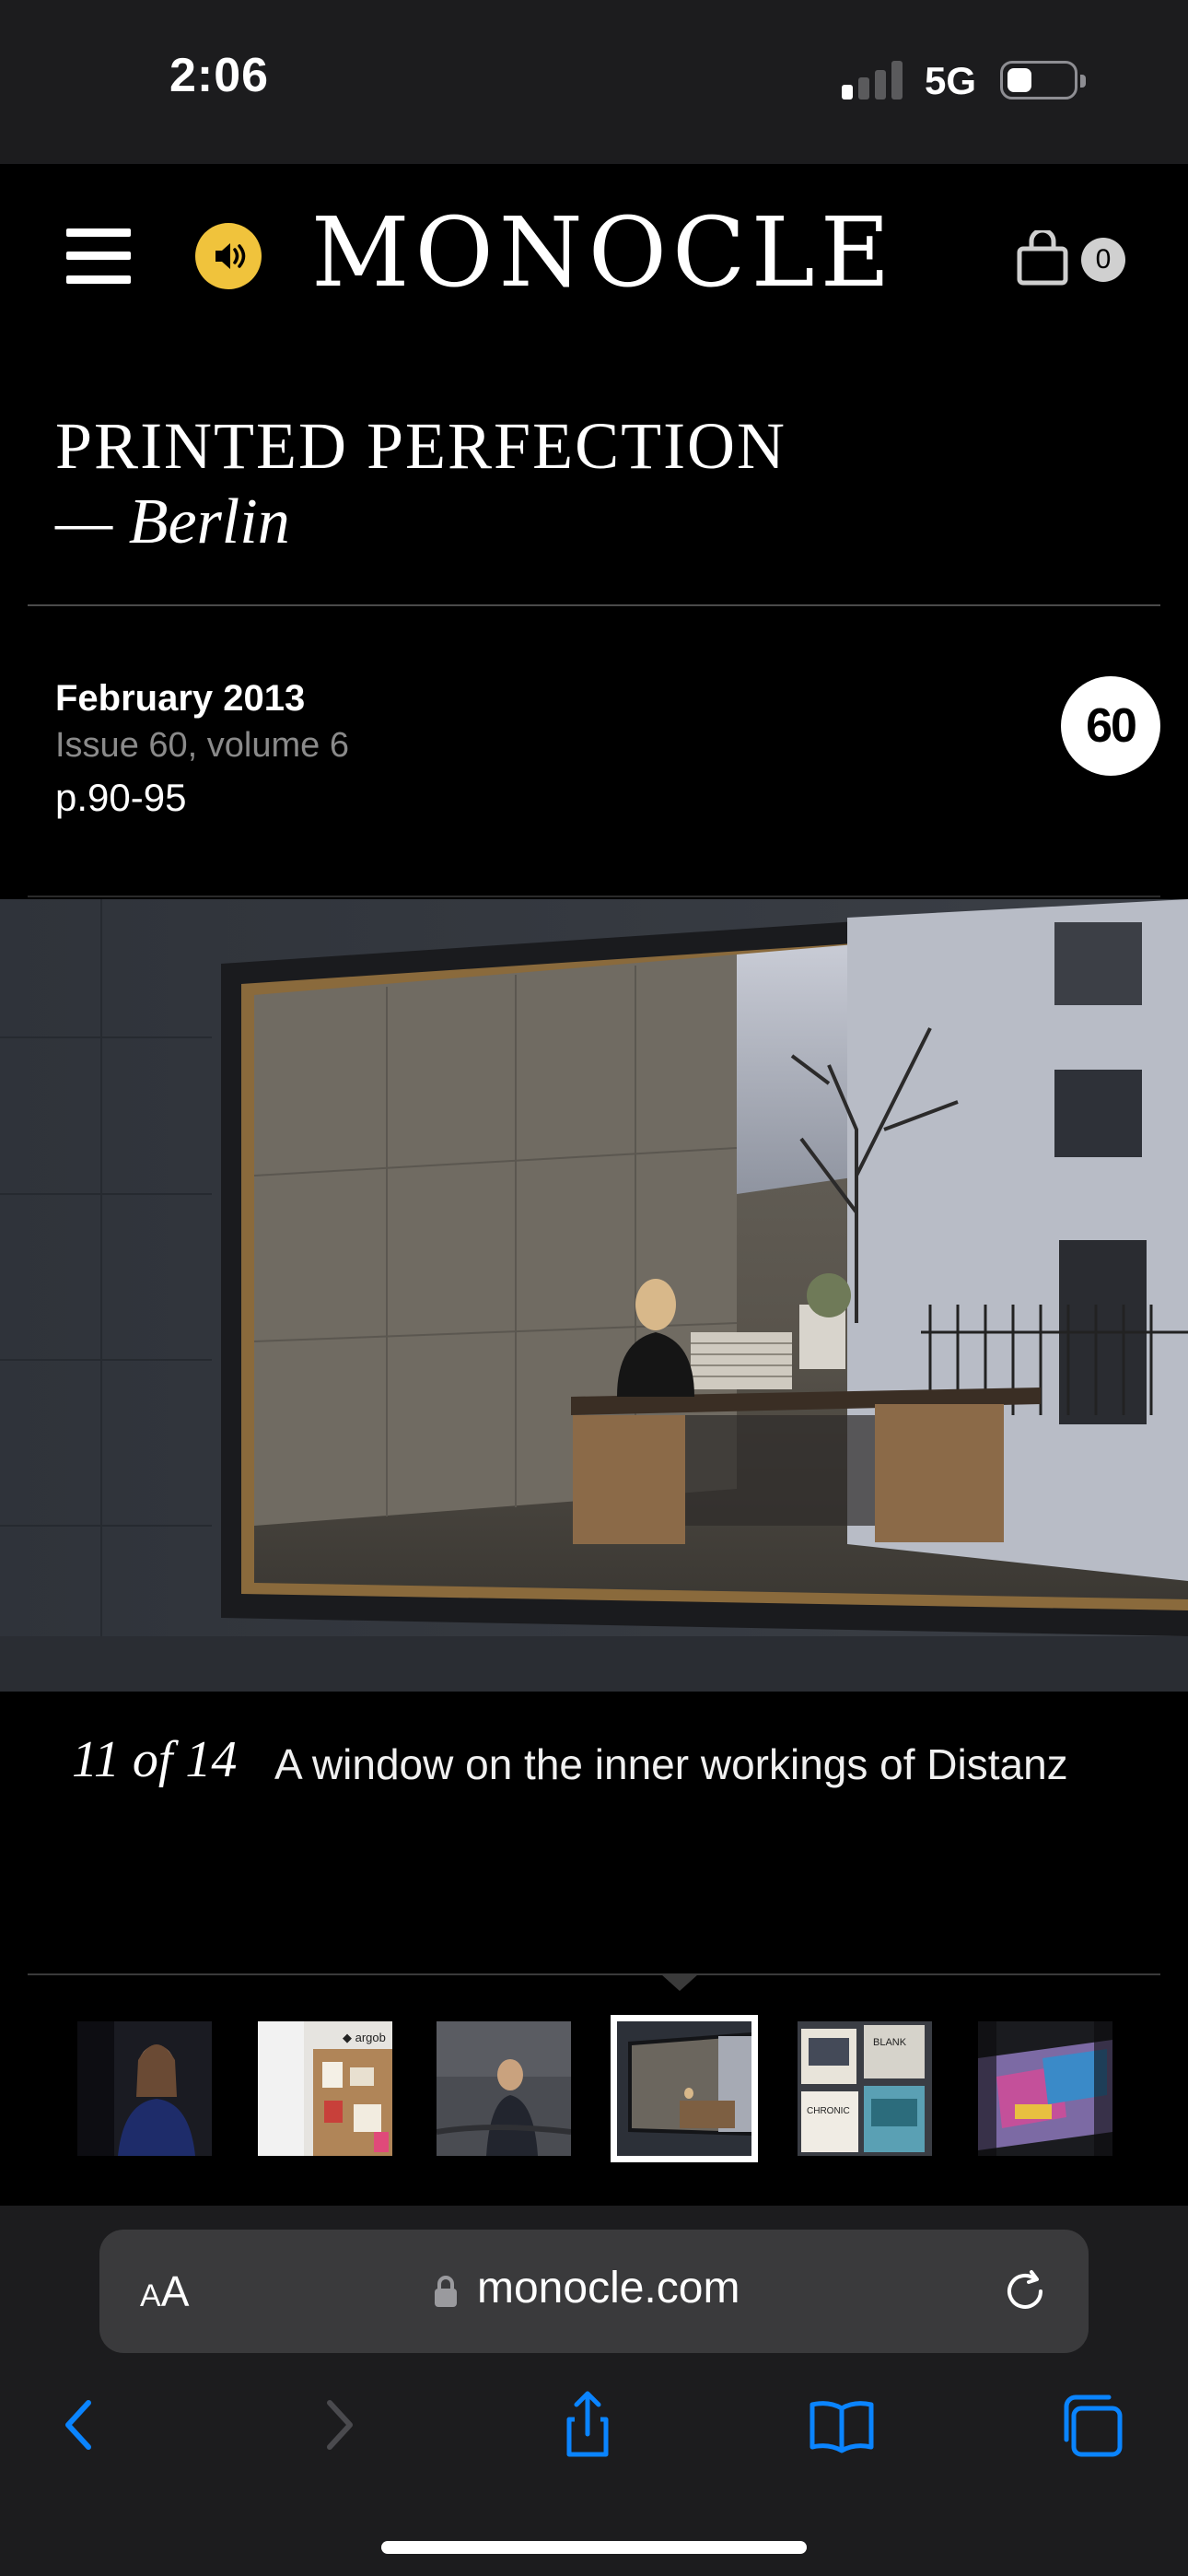 This screenshot has height=2576, width=1188. I want to click on site-header: MONOCLE 0, so click(594, 259).